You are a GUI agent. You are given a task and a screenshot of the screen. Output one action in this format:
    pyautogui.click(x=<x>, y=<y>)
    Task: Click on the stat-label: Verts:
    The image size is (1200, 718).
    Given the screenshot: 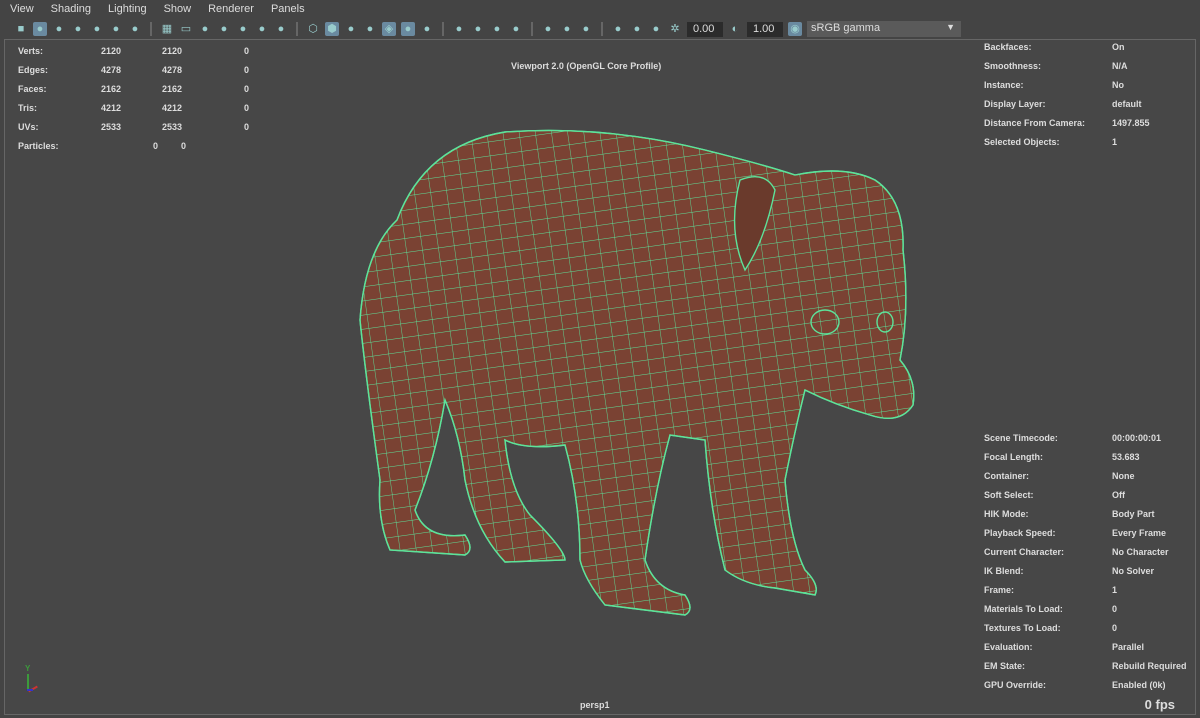 What is the action you would take?
    pyautogui.click(x=31, y=51)
    